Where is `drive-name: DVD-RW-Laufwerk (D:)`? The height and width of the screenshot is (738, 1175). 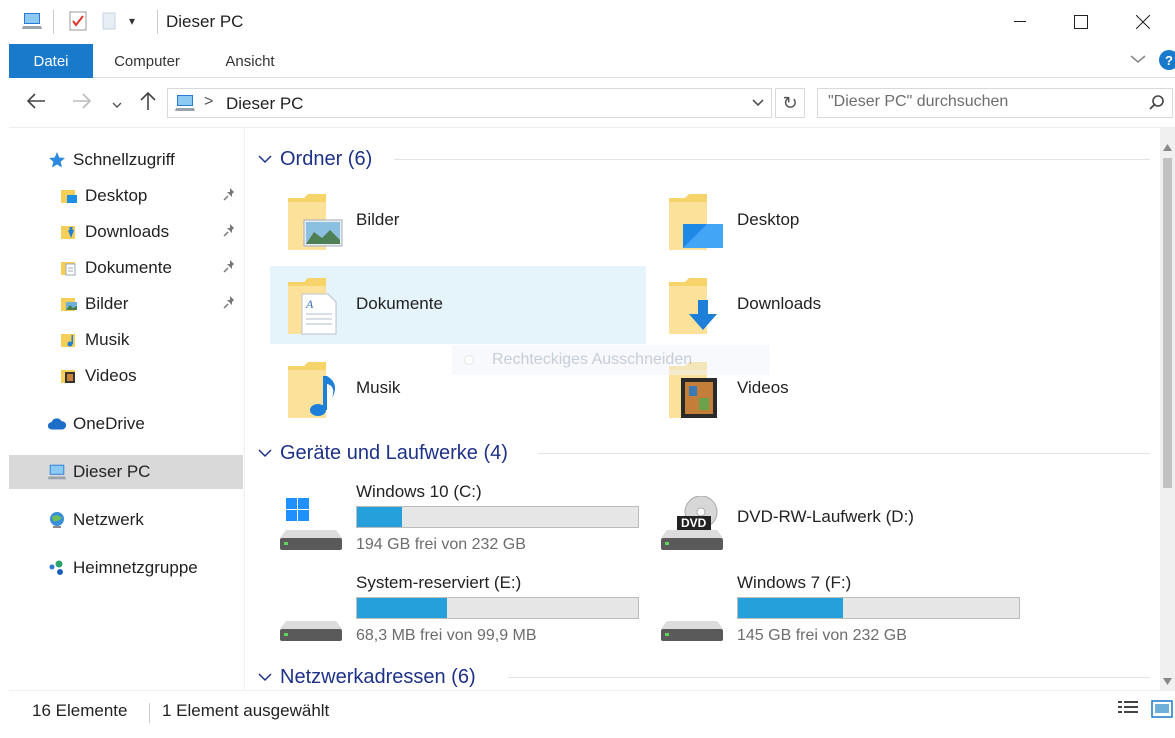 drive-name: DVD-RW-Laufwerk (D:) is located at coordinates (825, 516).